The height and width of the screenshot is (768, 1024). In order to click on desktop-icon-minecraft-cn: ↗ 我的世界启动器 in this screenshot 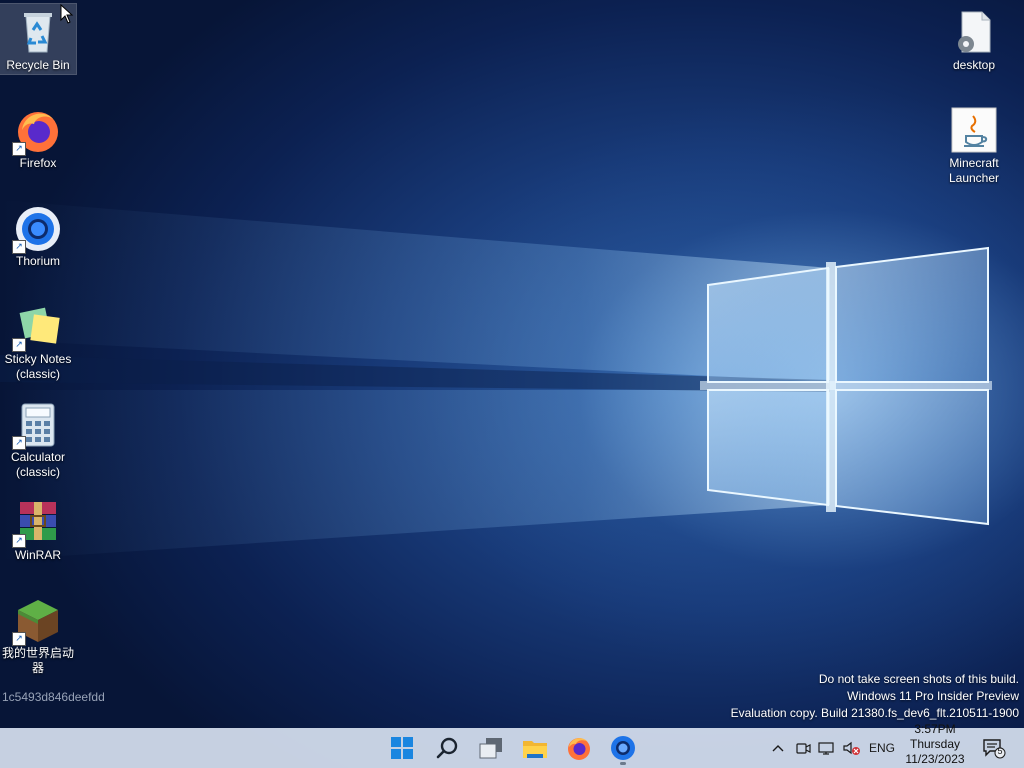, I will do `click(38, 634)`.